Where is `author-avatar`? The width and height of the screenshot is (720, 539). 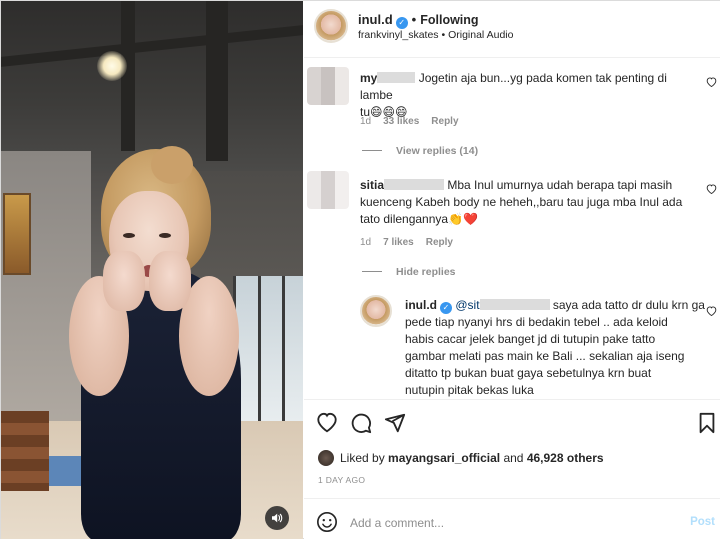
author-avatar is located at coordinates (331, 26).